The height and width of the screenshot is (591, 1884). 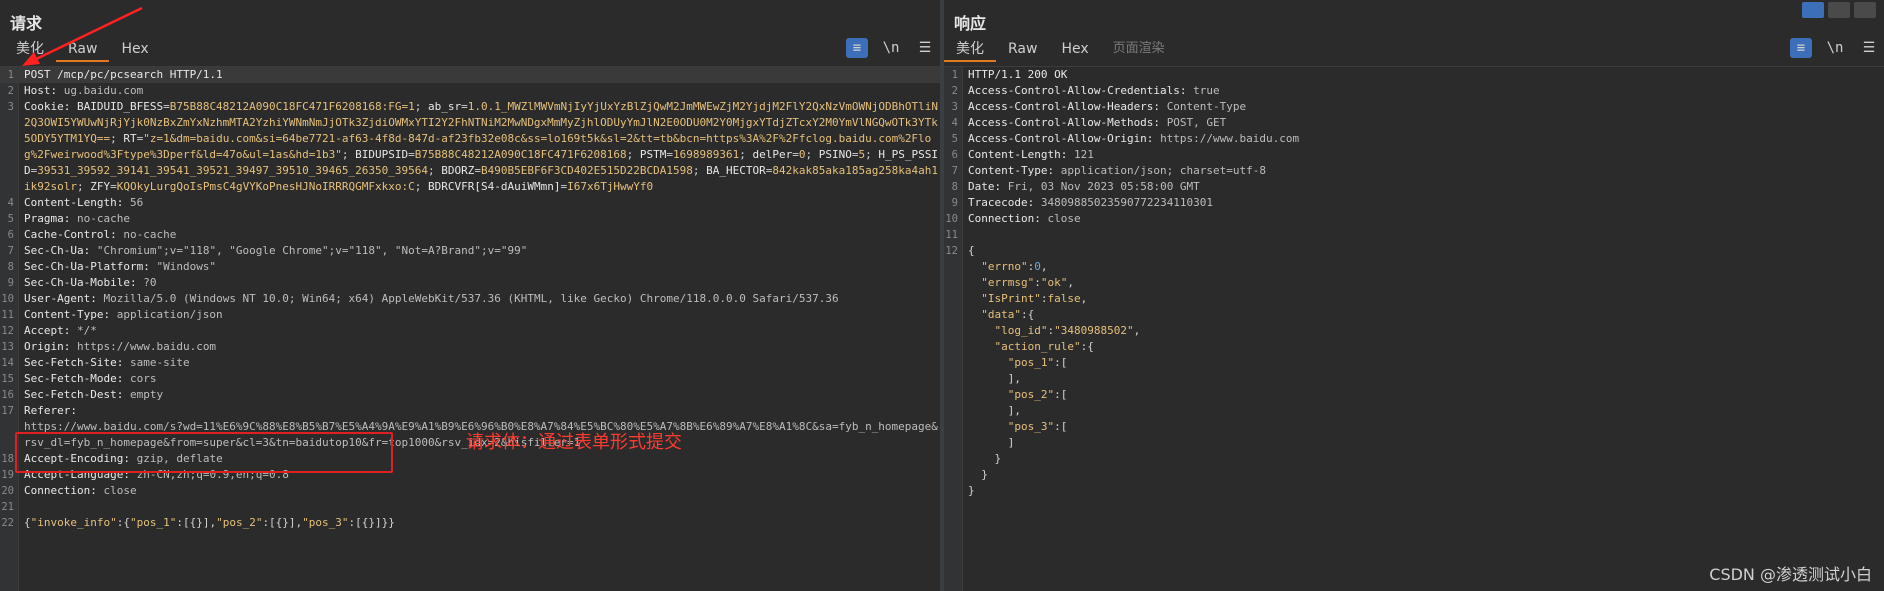 I want to click on code-line: ], so click(x=1414, y=443).